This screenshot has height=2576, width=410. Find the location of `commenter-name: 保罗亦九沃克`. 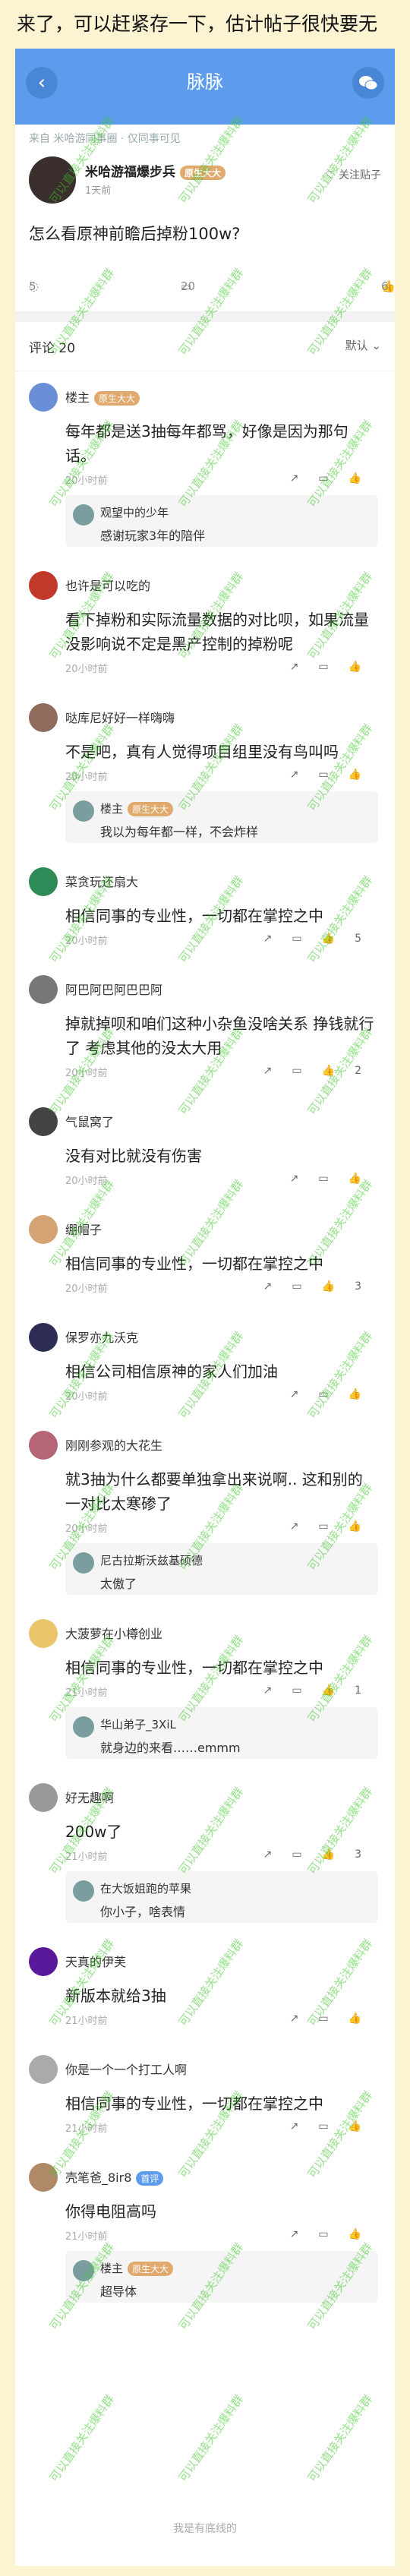

commenter-name: 保罗亦九沃克 is located at coordinates (102, 1336).